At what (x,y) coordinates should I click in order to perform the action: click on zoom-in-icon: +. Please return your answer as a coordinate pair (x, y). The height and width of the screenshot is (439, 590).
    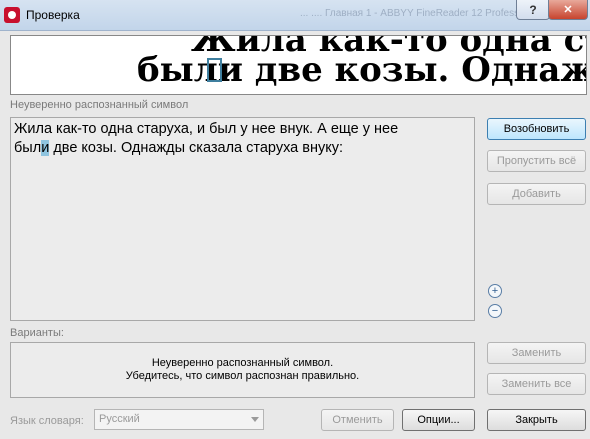
    Looking at the image, I should click on (495, 291).